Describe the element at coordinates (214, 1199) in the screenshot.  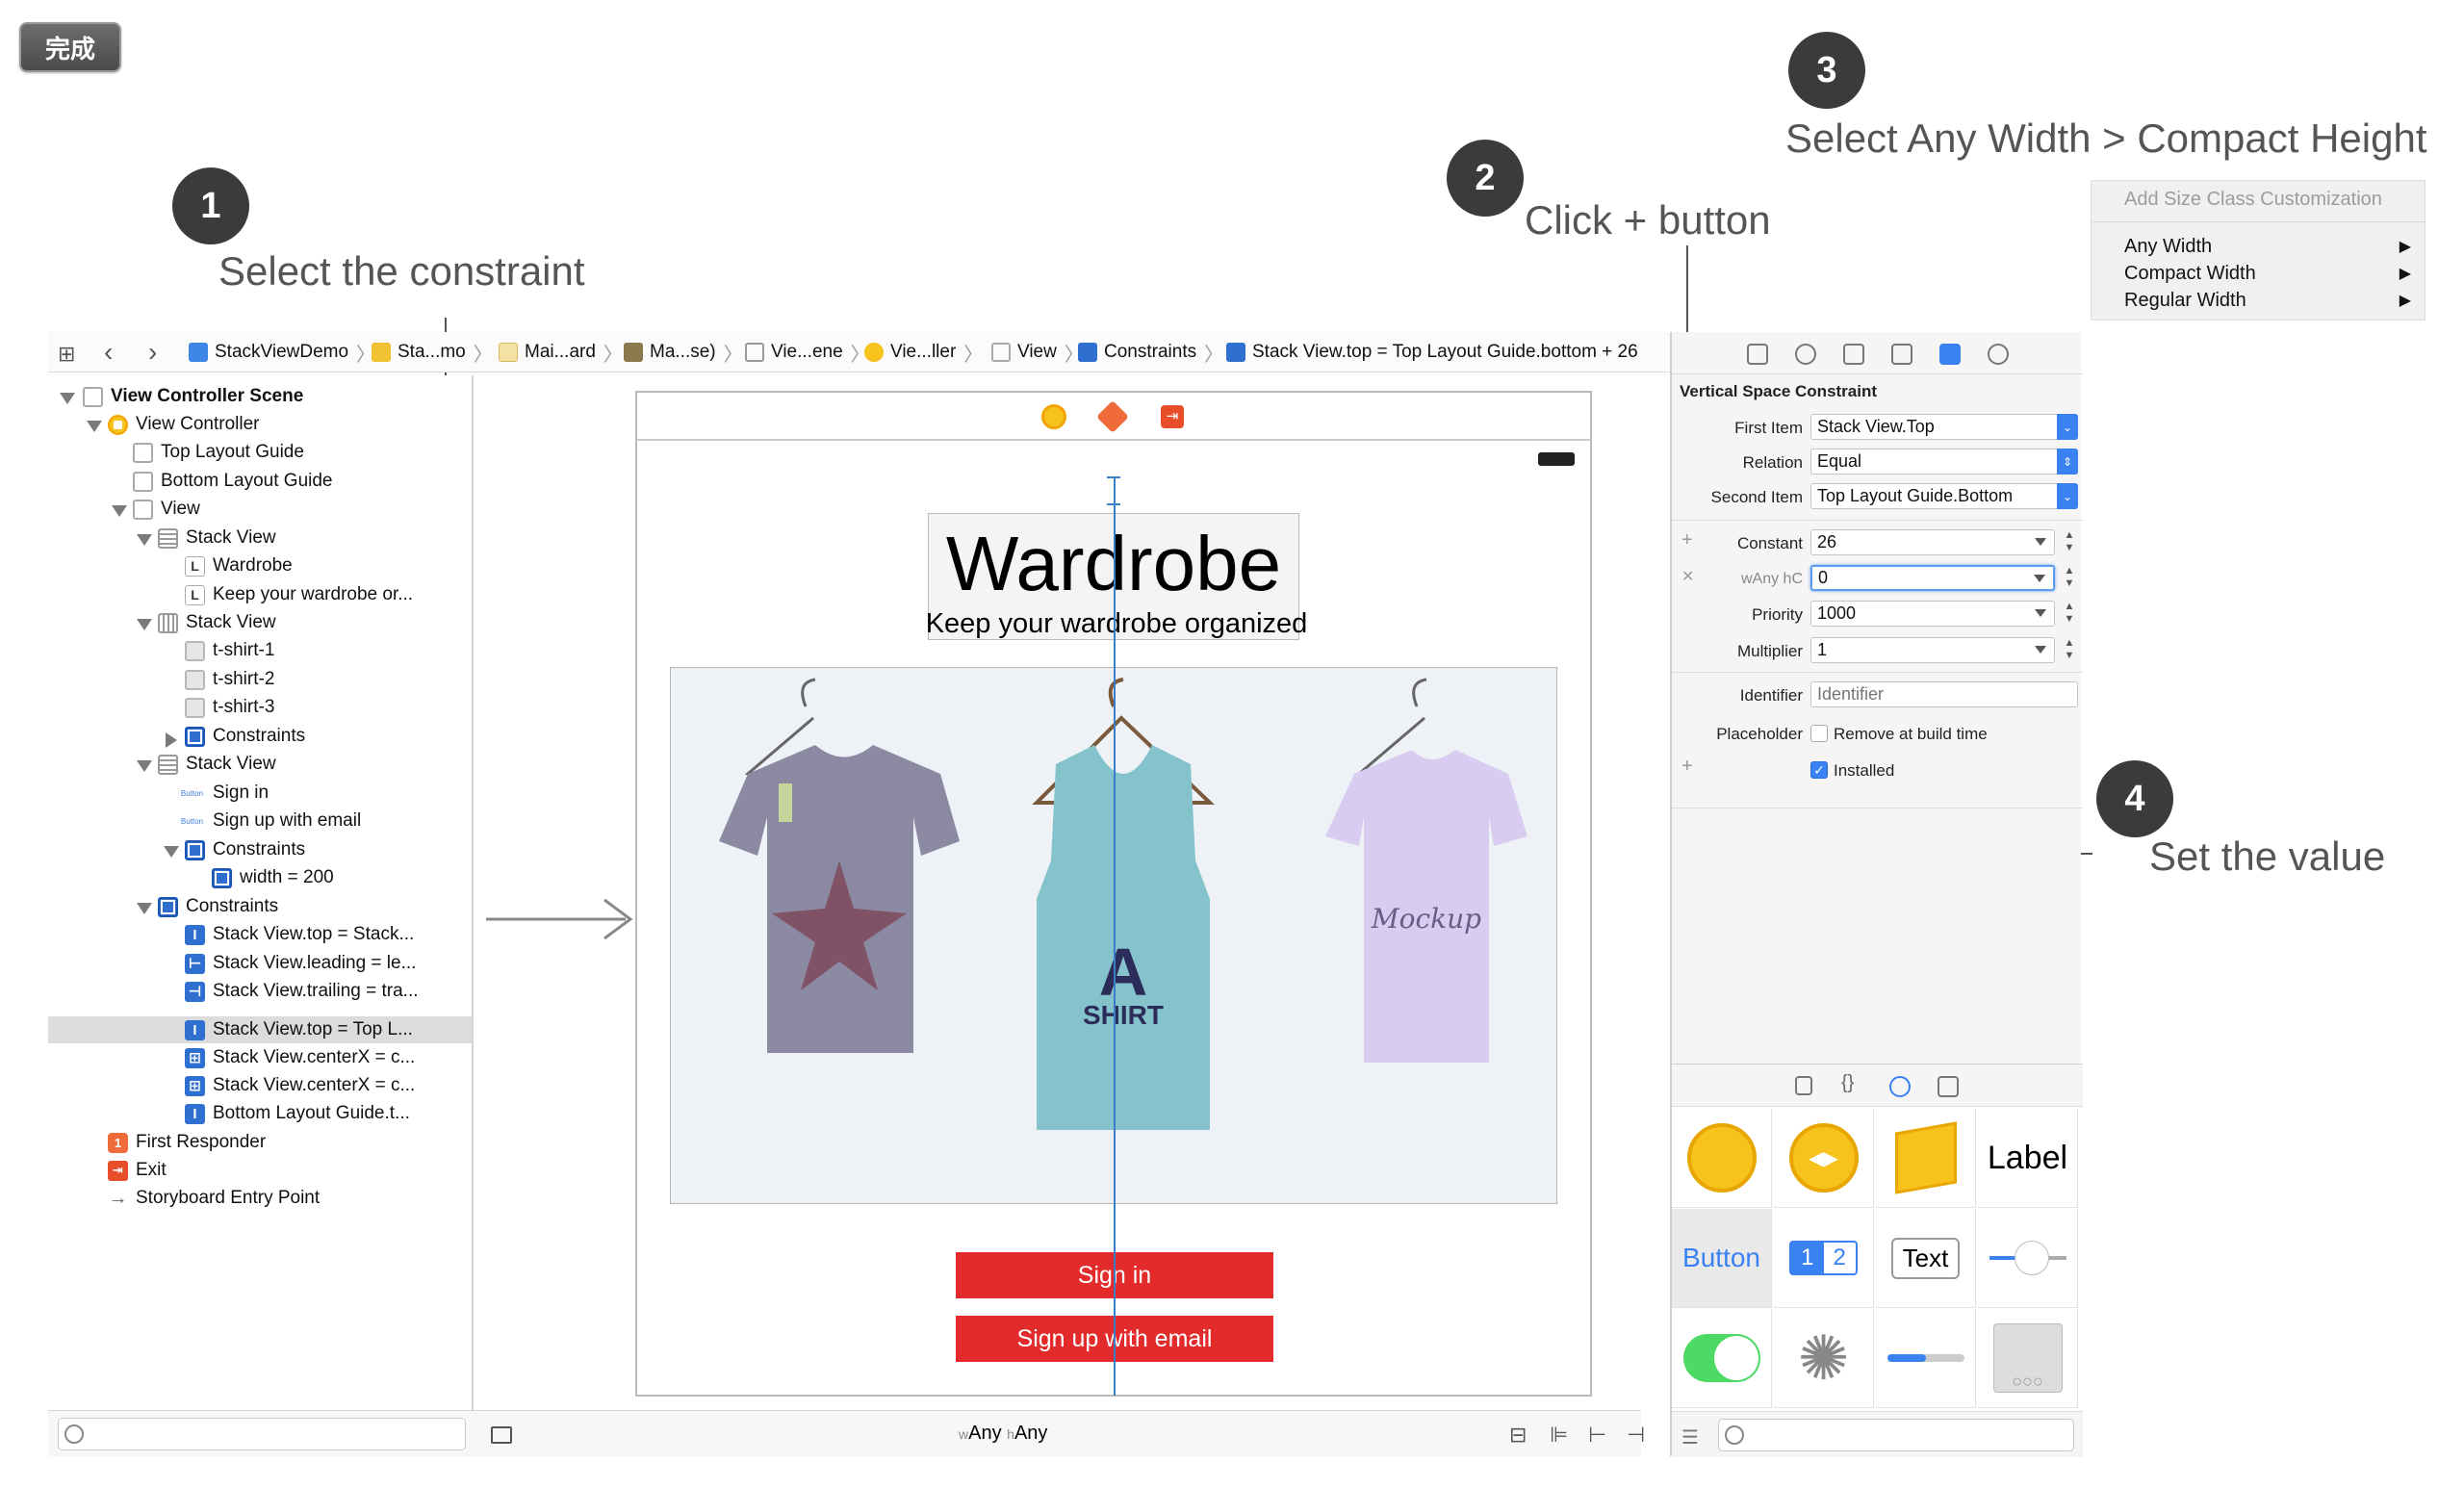
I see `outline-entry-point: → Storyboard Entry Point` at that location.